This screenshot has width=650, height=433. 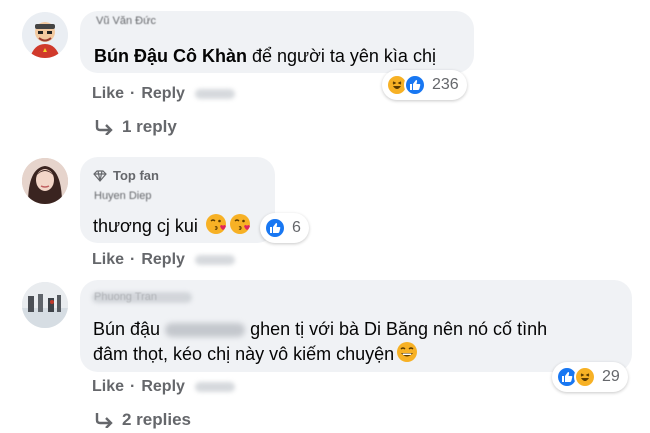 I want to click on reaction-summary: 236, so click(x=424, y=85).